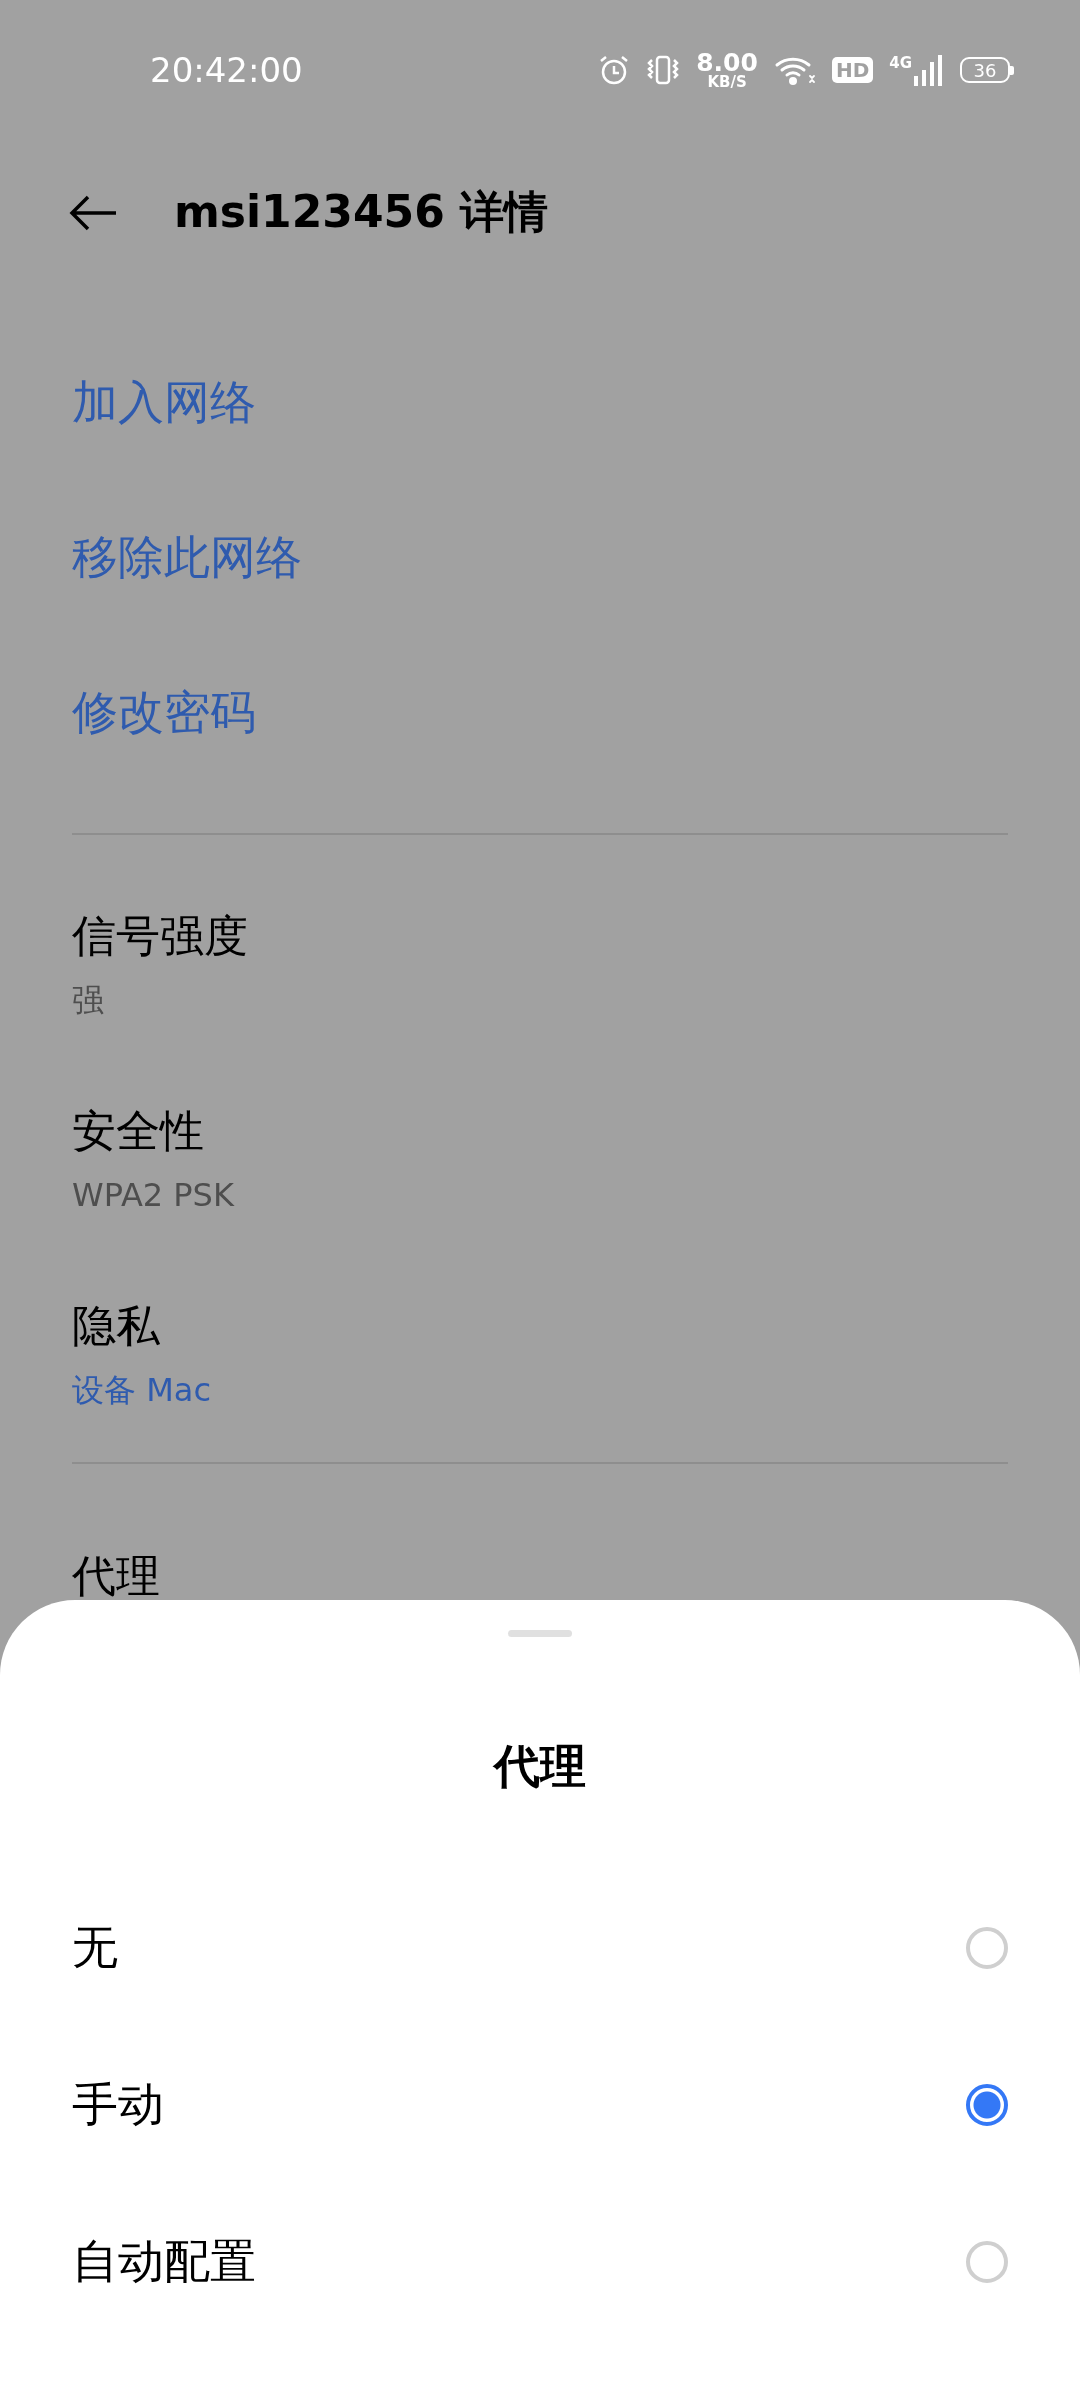 The height and width of the screenshot is (2400, 1080). Describe the element at coordinates (93, 212) in the screenshot. I see `back-icon` at that location.